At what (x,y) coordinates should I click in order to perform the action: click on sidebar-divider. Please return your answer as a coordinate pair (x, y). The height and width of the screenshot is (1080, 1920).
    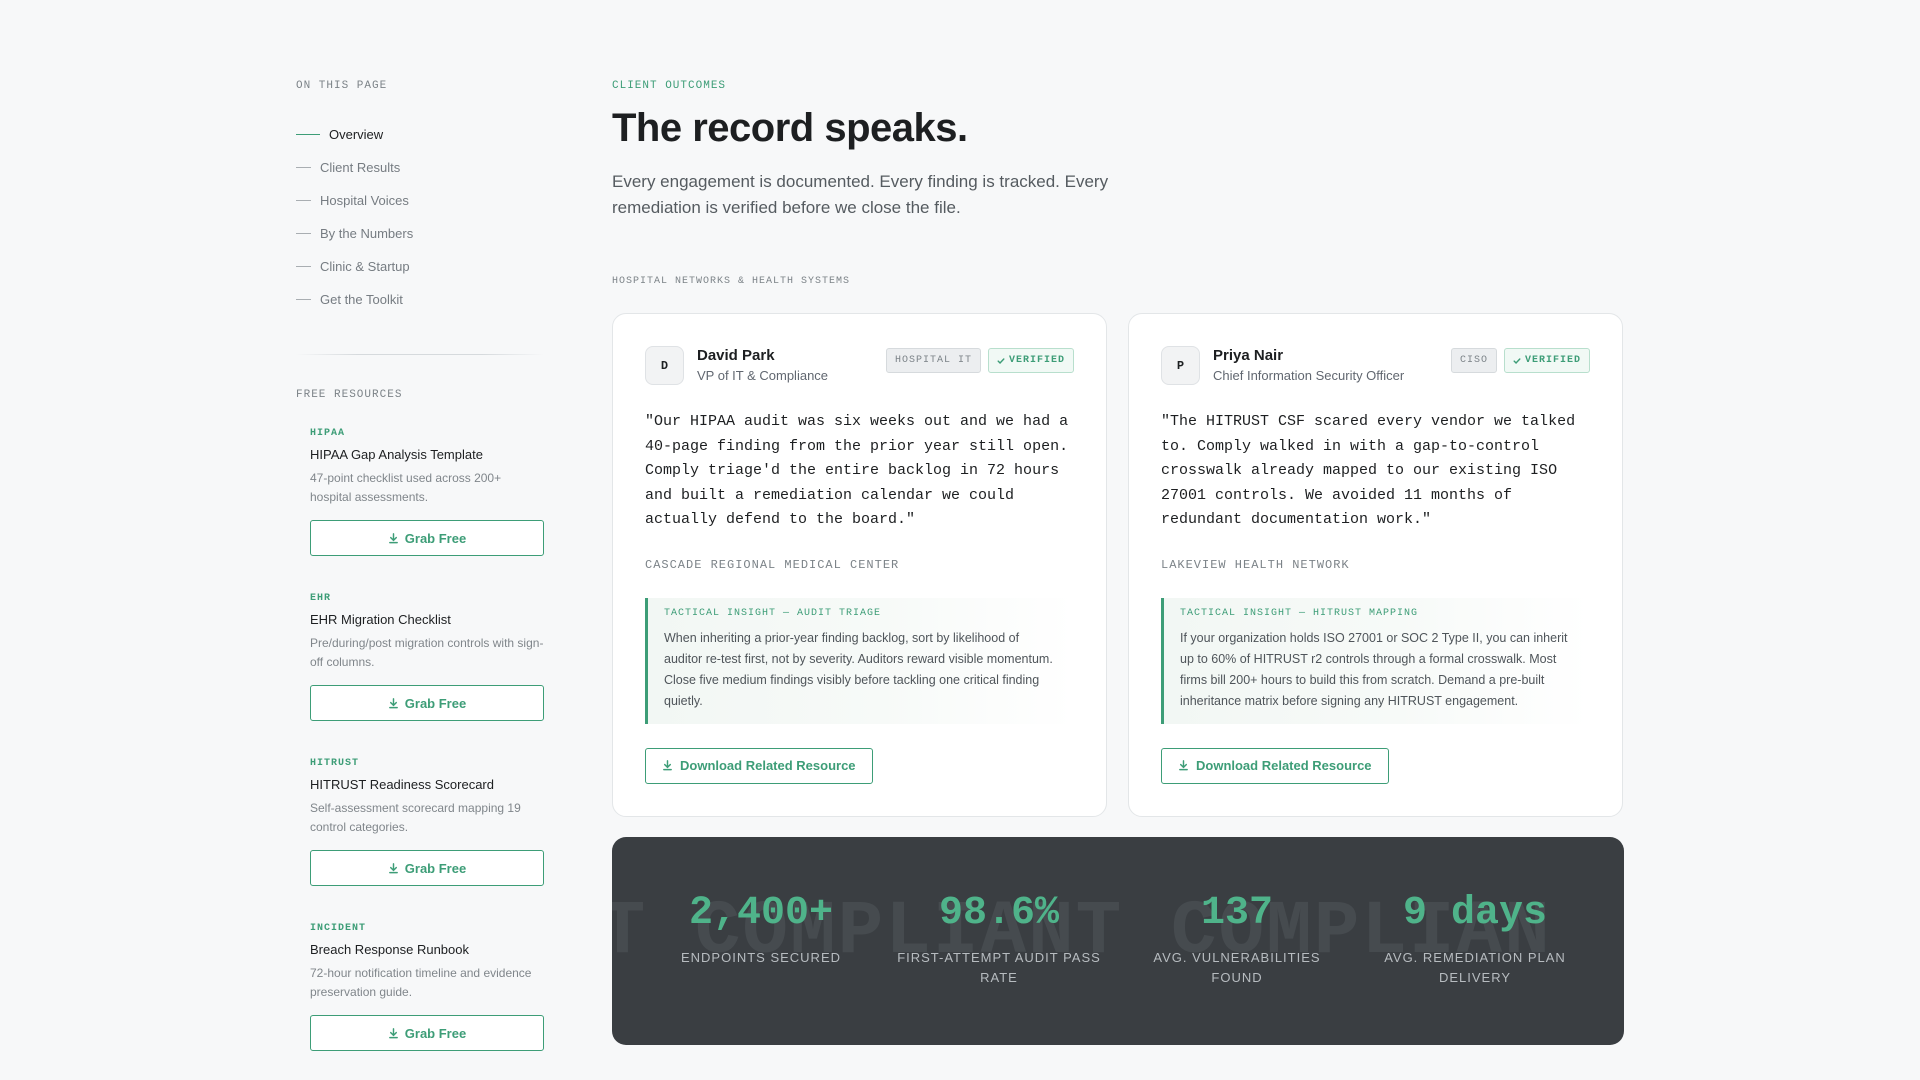
    Looking at the image, I should click on (420, 354).